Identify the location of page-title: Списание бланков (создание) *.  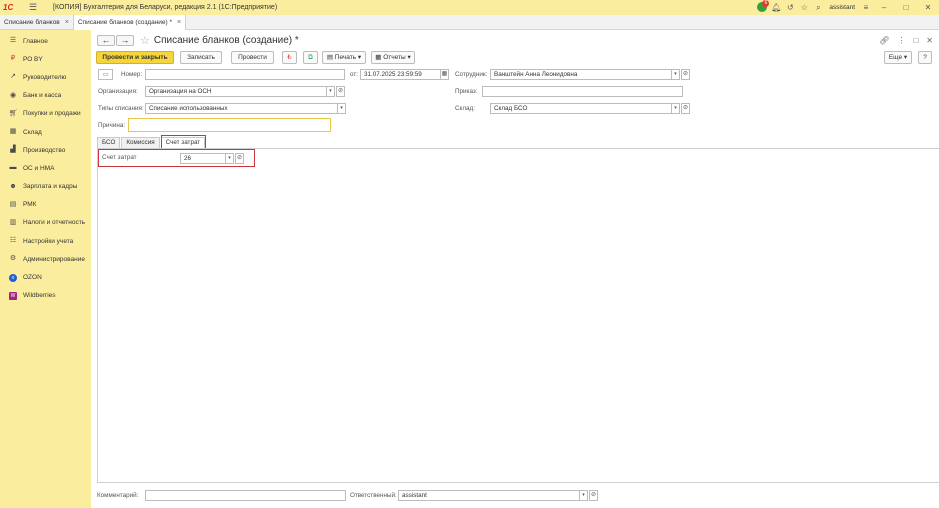
(226, 40).